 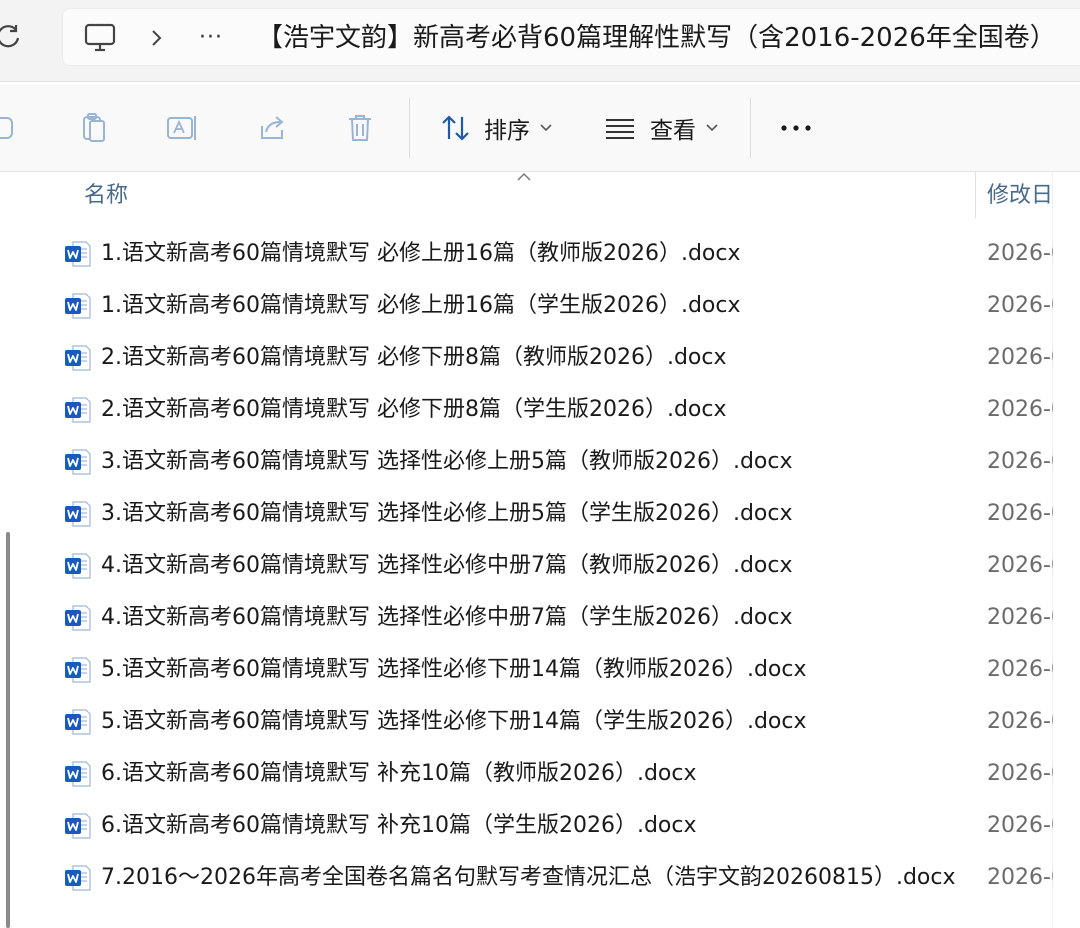 I want to click on refresh-icon, so click(x=13, y=36).